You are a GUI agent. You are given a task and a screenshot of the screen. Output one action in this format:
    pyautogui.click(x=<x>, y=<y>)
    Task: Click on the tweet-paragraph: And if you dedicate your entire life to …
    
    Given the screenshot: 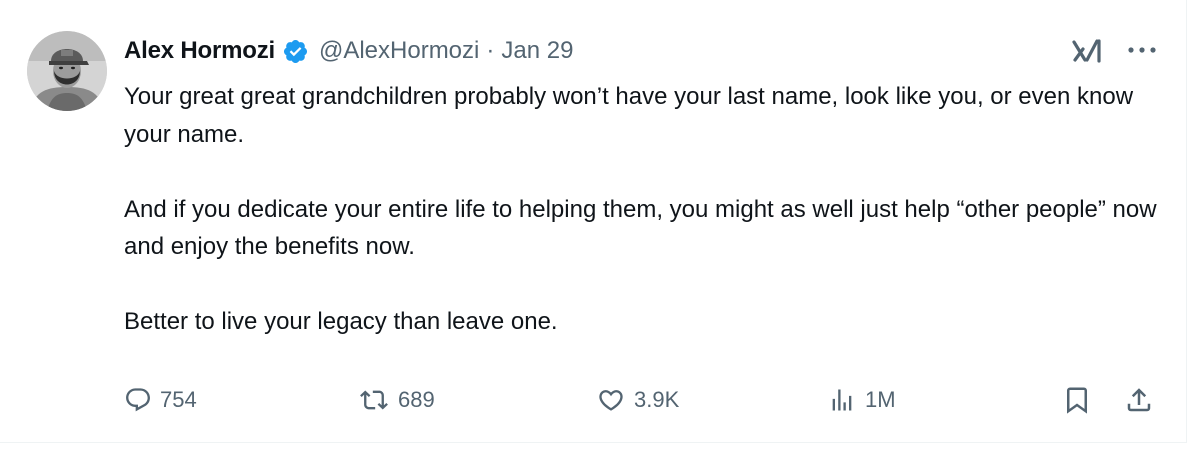 What is the action you would take?
    pyautogui.click(x=640, y=228)
    